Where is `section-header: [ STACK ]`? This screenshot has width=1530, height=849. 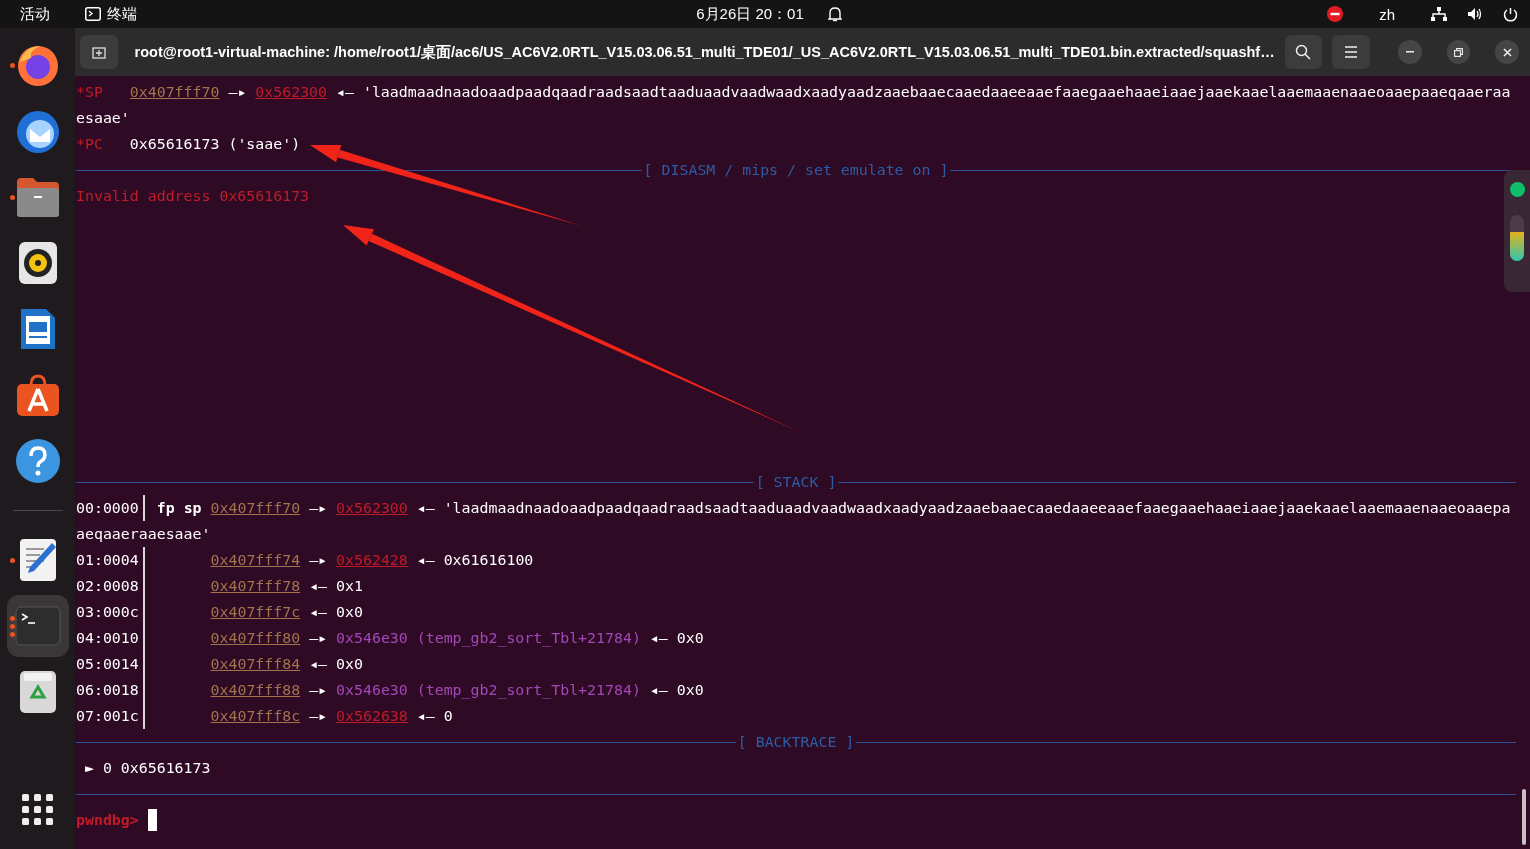
section-header: [ STACK ] is located at coordinates (796, 482).